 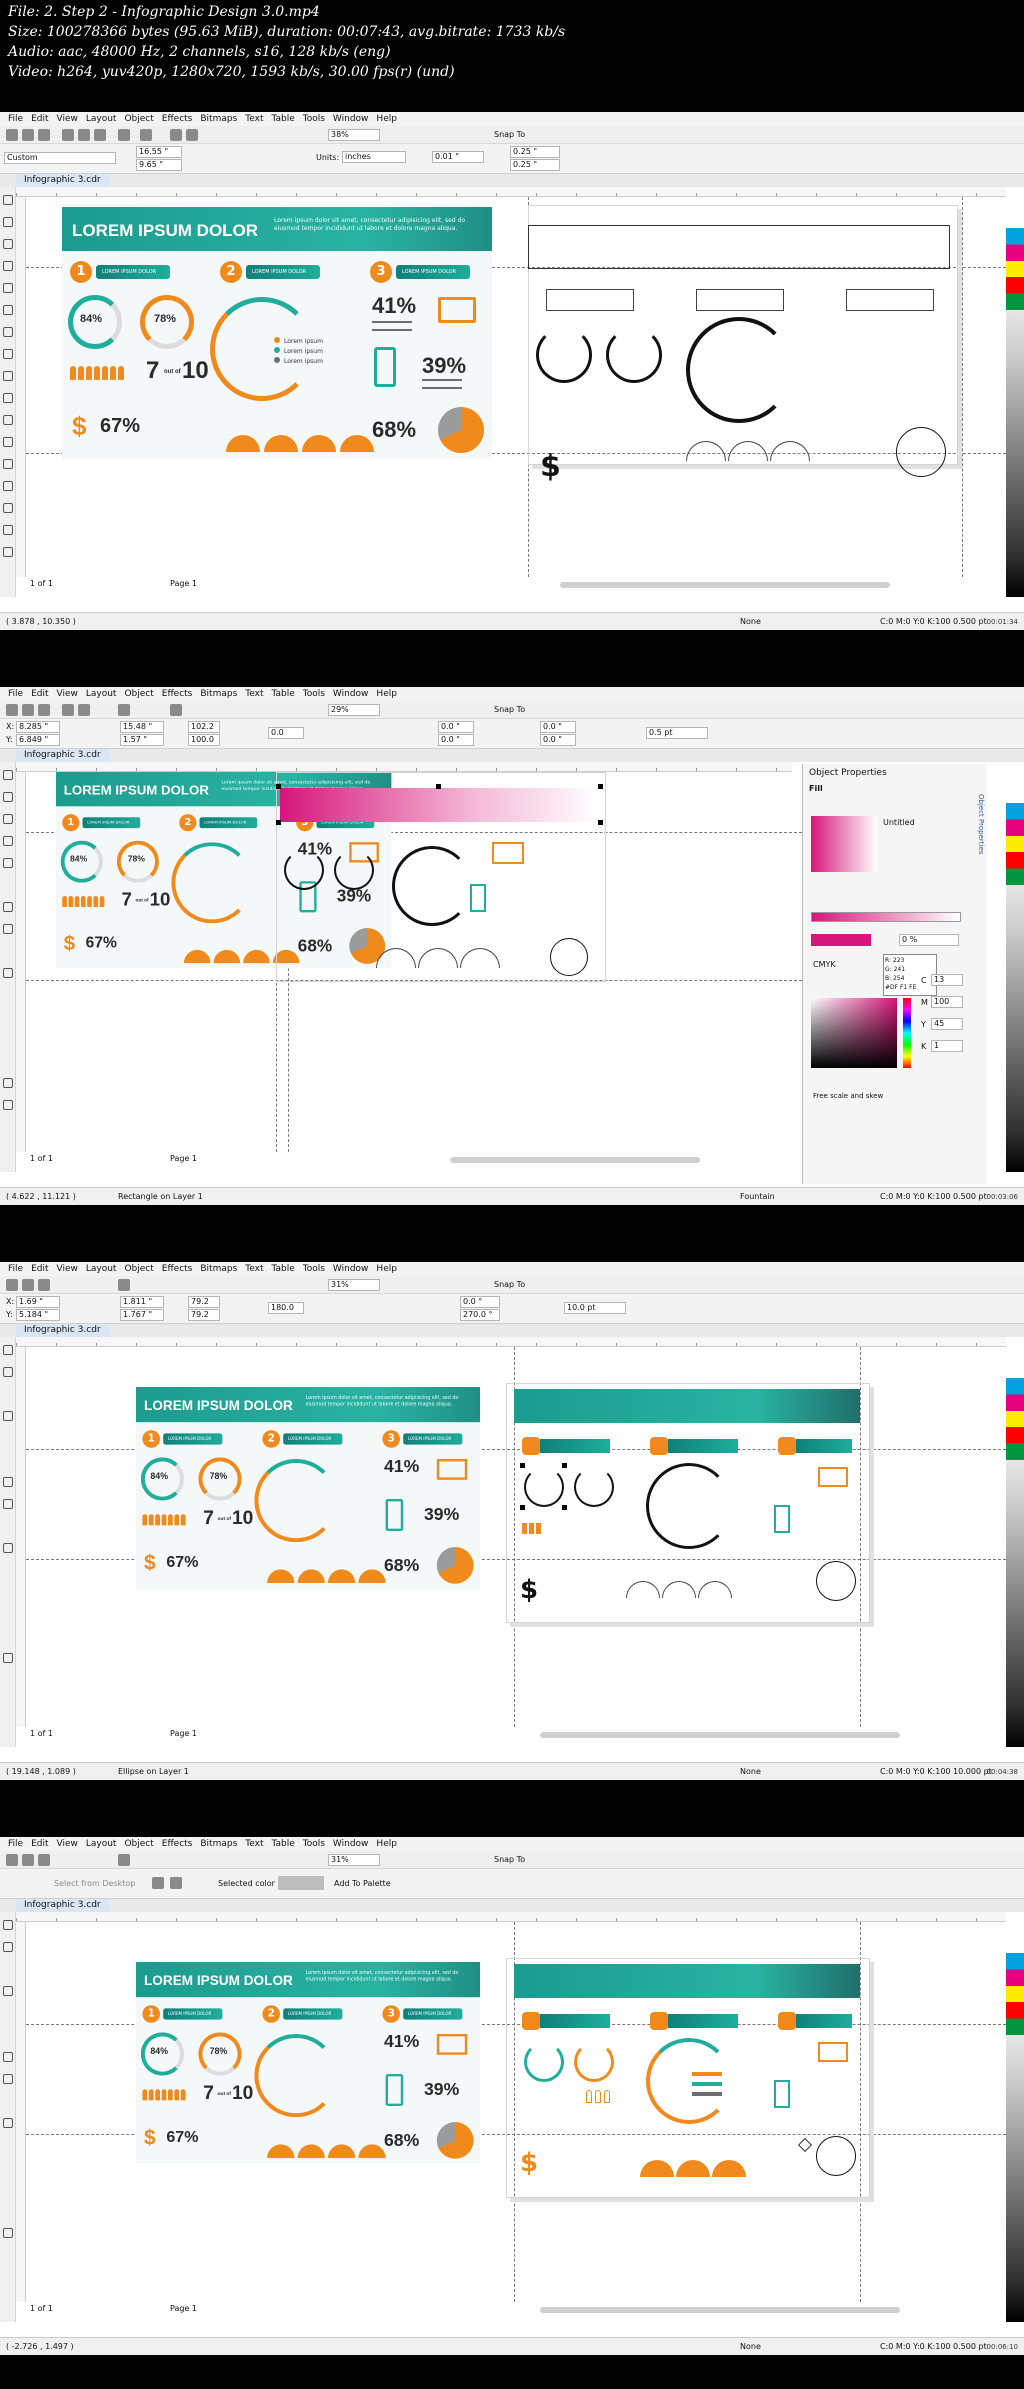 I want to click on units-select: inches, so click(x=374, y=157).